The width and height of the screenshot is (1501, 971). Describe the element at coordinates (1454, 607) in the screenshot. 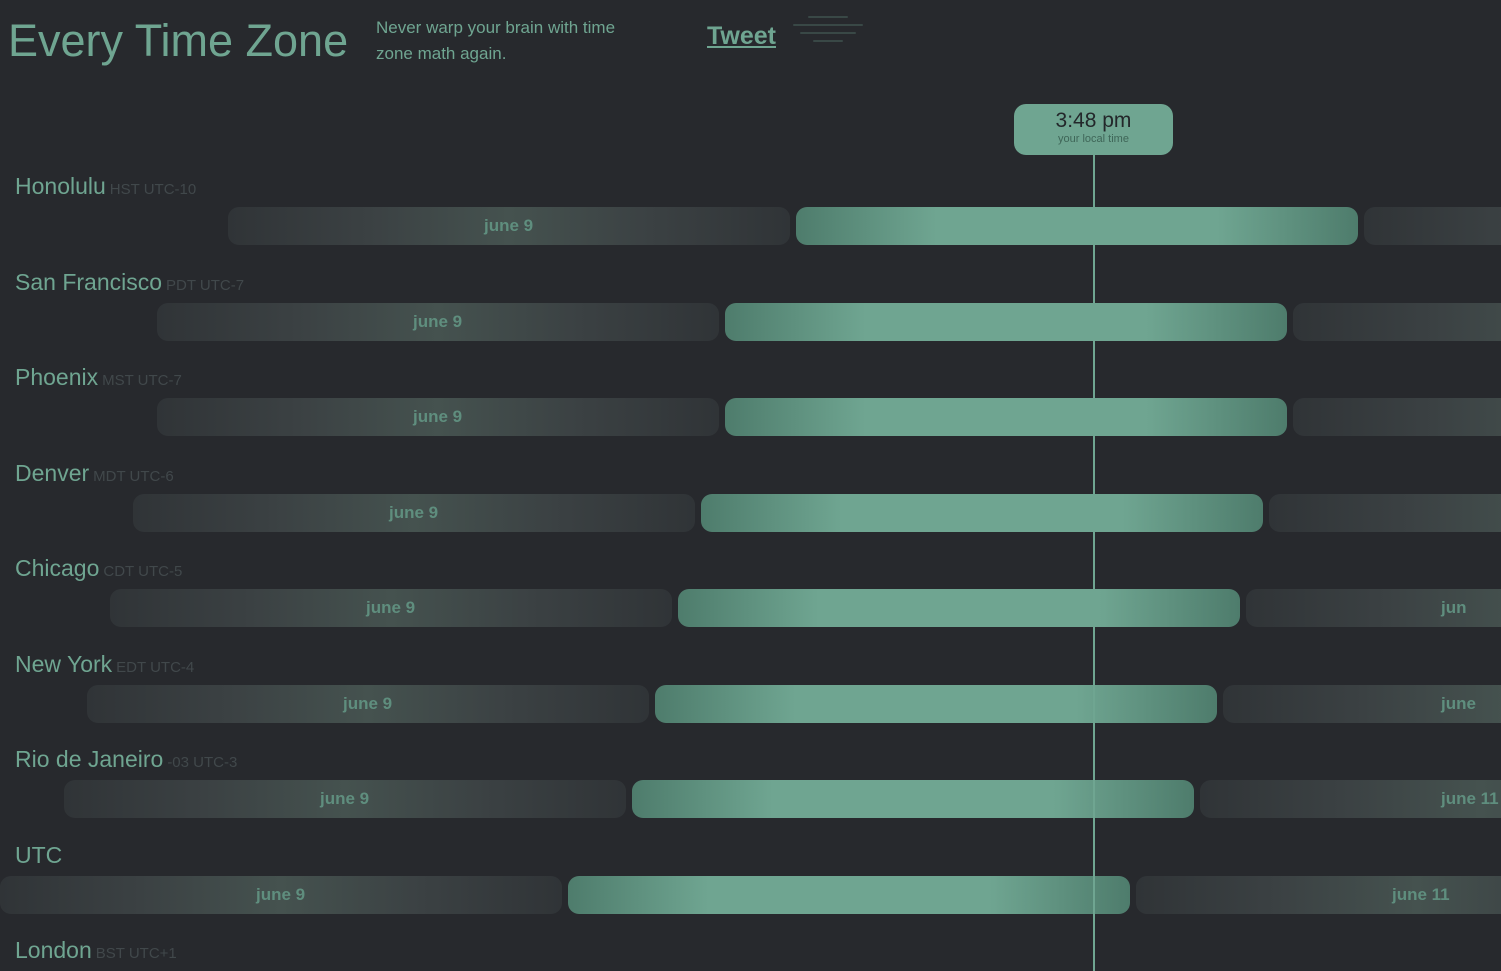

I see `day-label: jun` at that location.